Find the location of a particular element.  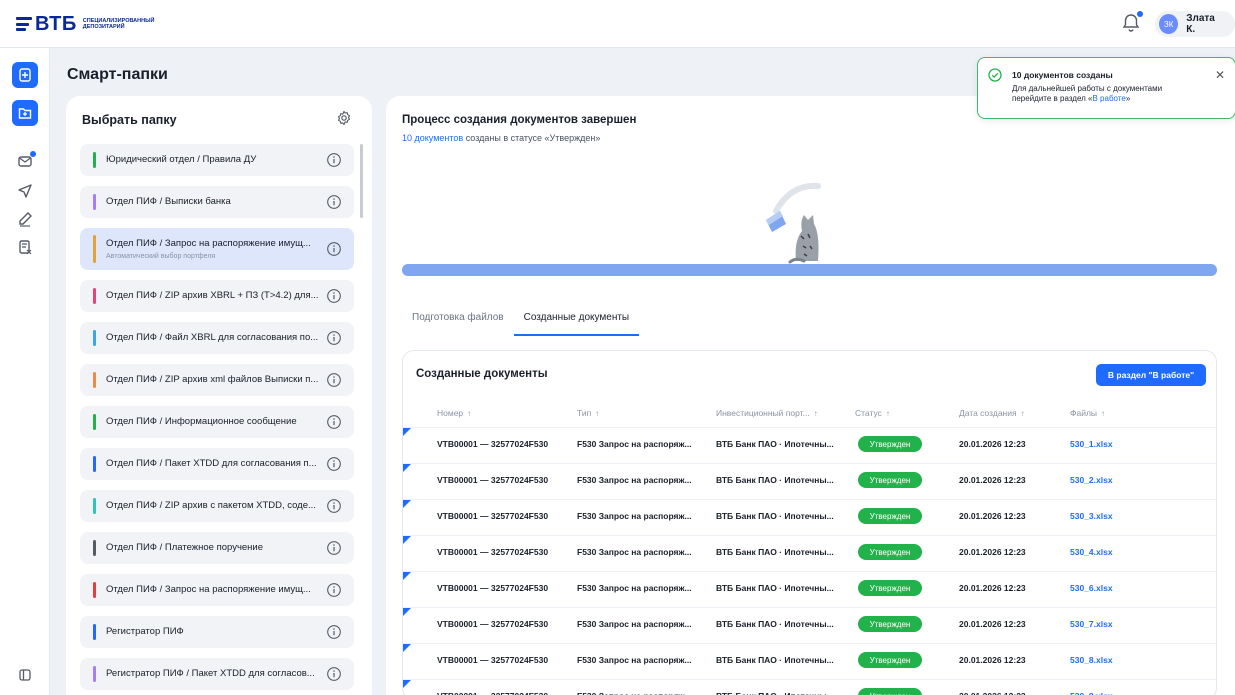

column-status-header: Статус ↑ is located at coordinates (872, 413).